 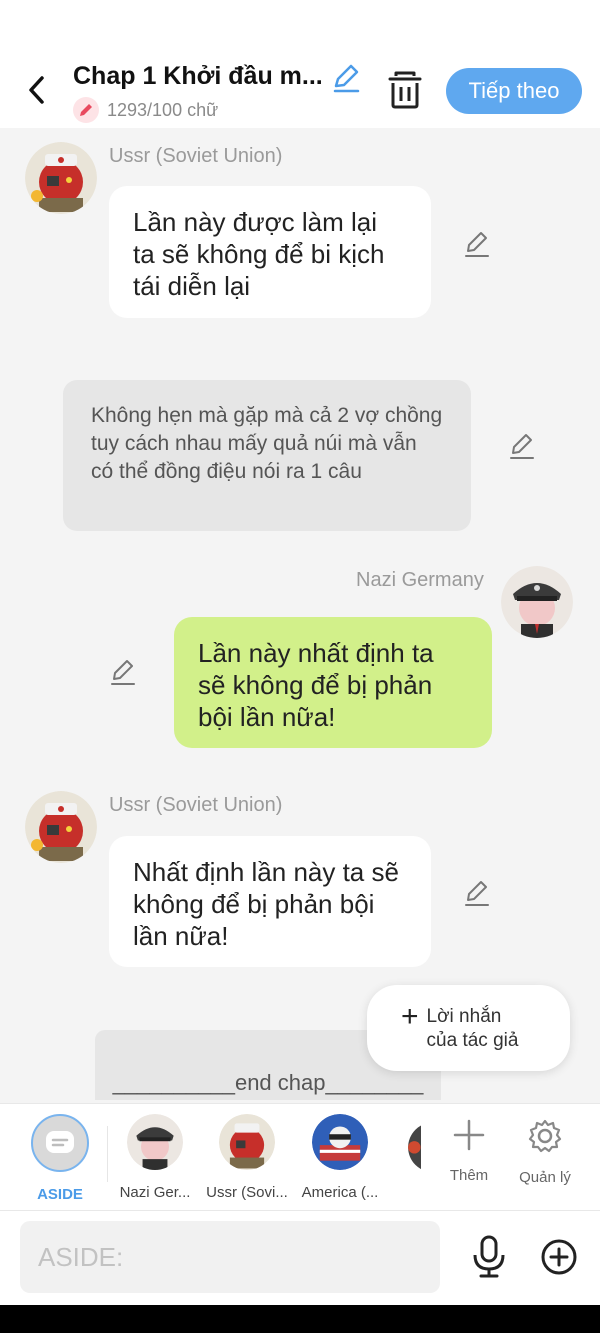 I want to click on back-arrow-icon, so click(x=38, y=90).